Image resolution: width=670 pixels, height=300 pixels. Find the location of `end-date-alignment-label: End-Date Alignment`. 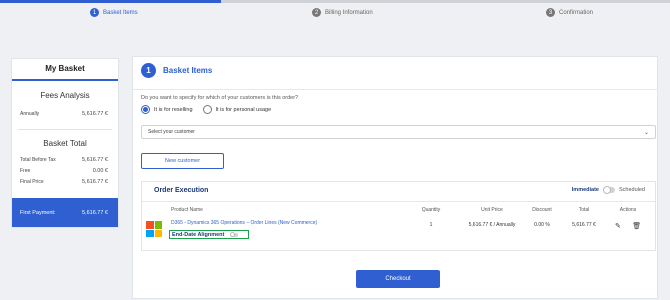

end-date-alignment-label: End-Date Alignment is located at coordinates (198, 234).